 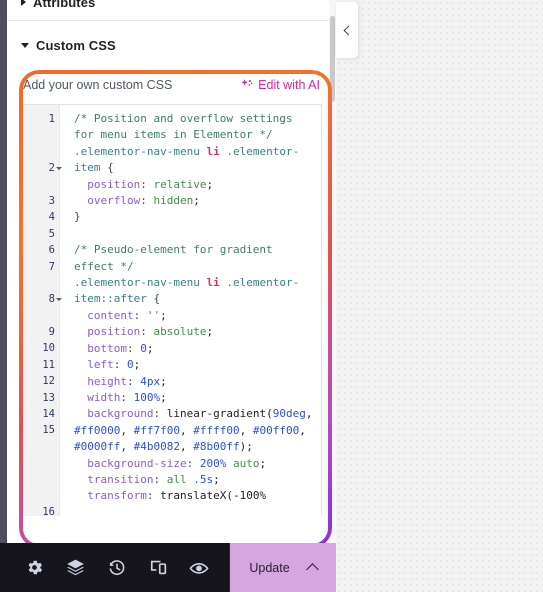 What do you see at coordinates (150, 332) in the screenshot?
I see `code-line: position: absolute;` at bounding box center [150, 332].